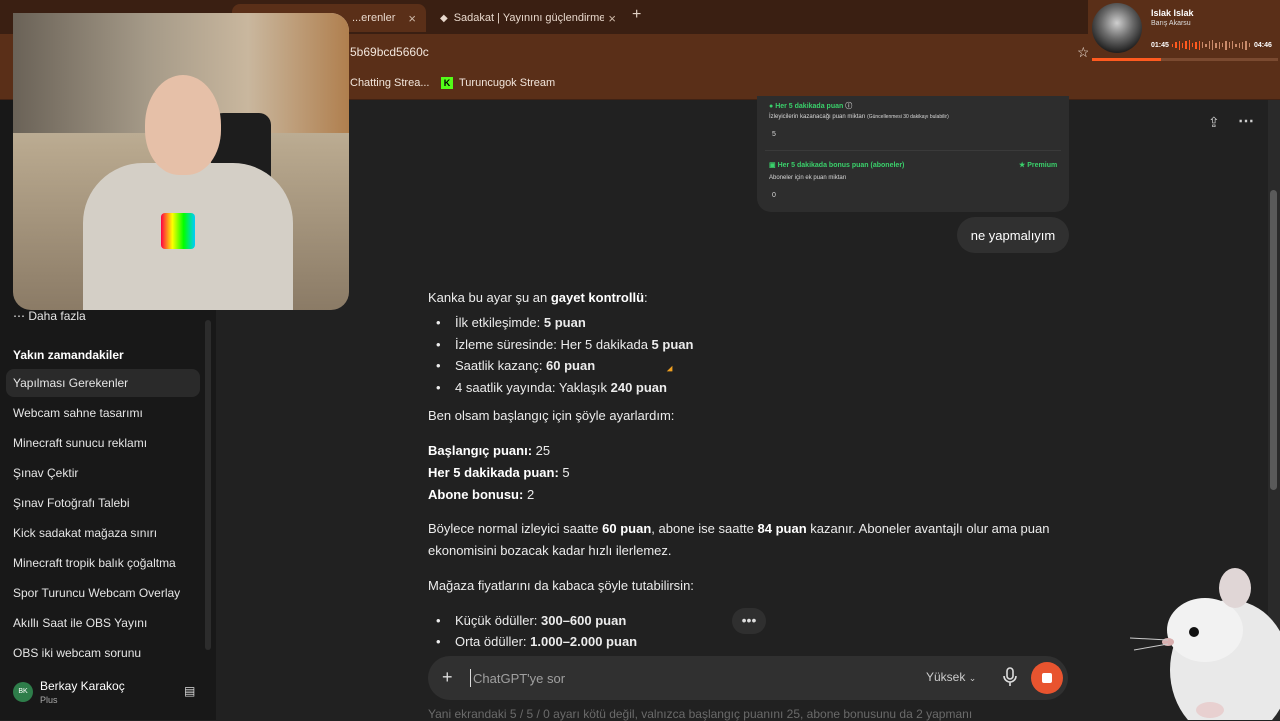 Image resolution: width=1280 pixels, height=721 pixels. Describe the element at coordinates (515, 528) in the screenshot. I see `summary-text: Böylece normal izleyici saatte` at that location.